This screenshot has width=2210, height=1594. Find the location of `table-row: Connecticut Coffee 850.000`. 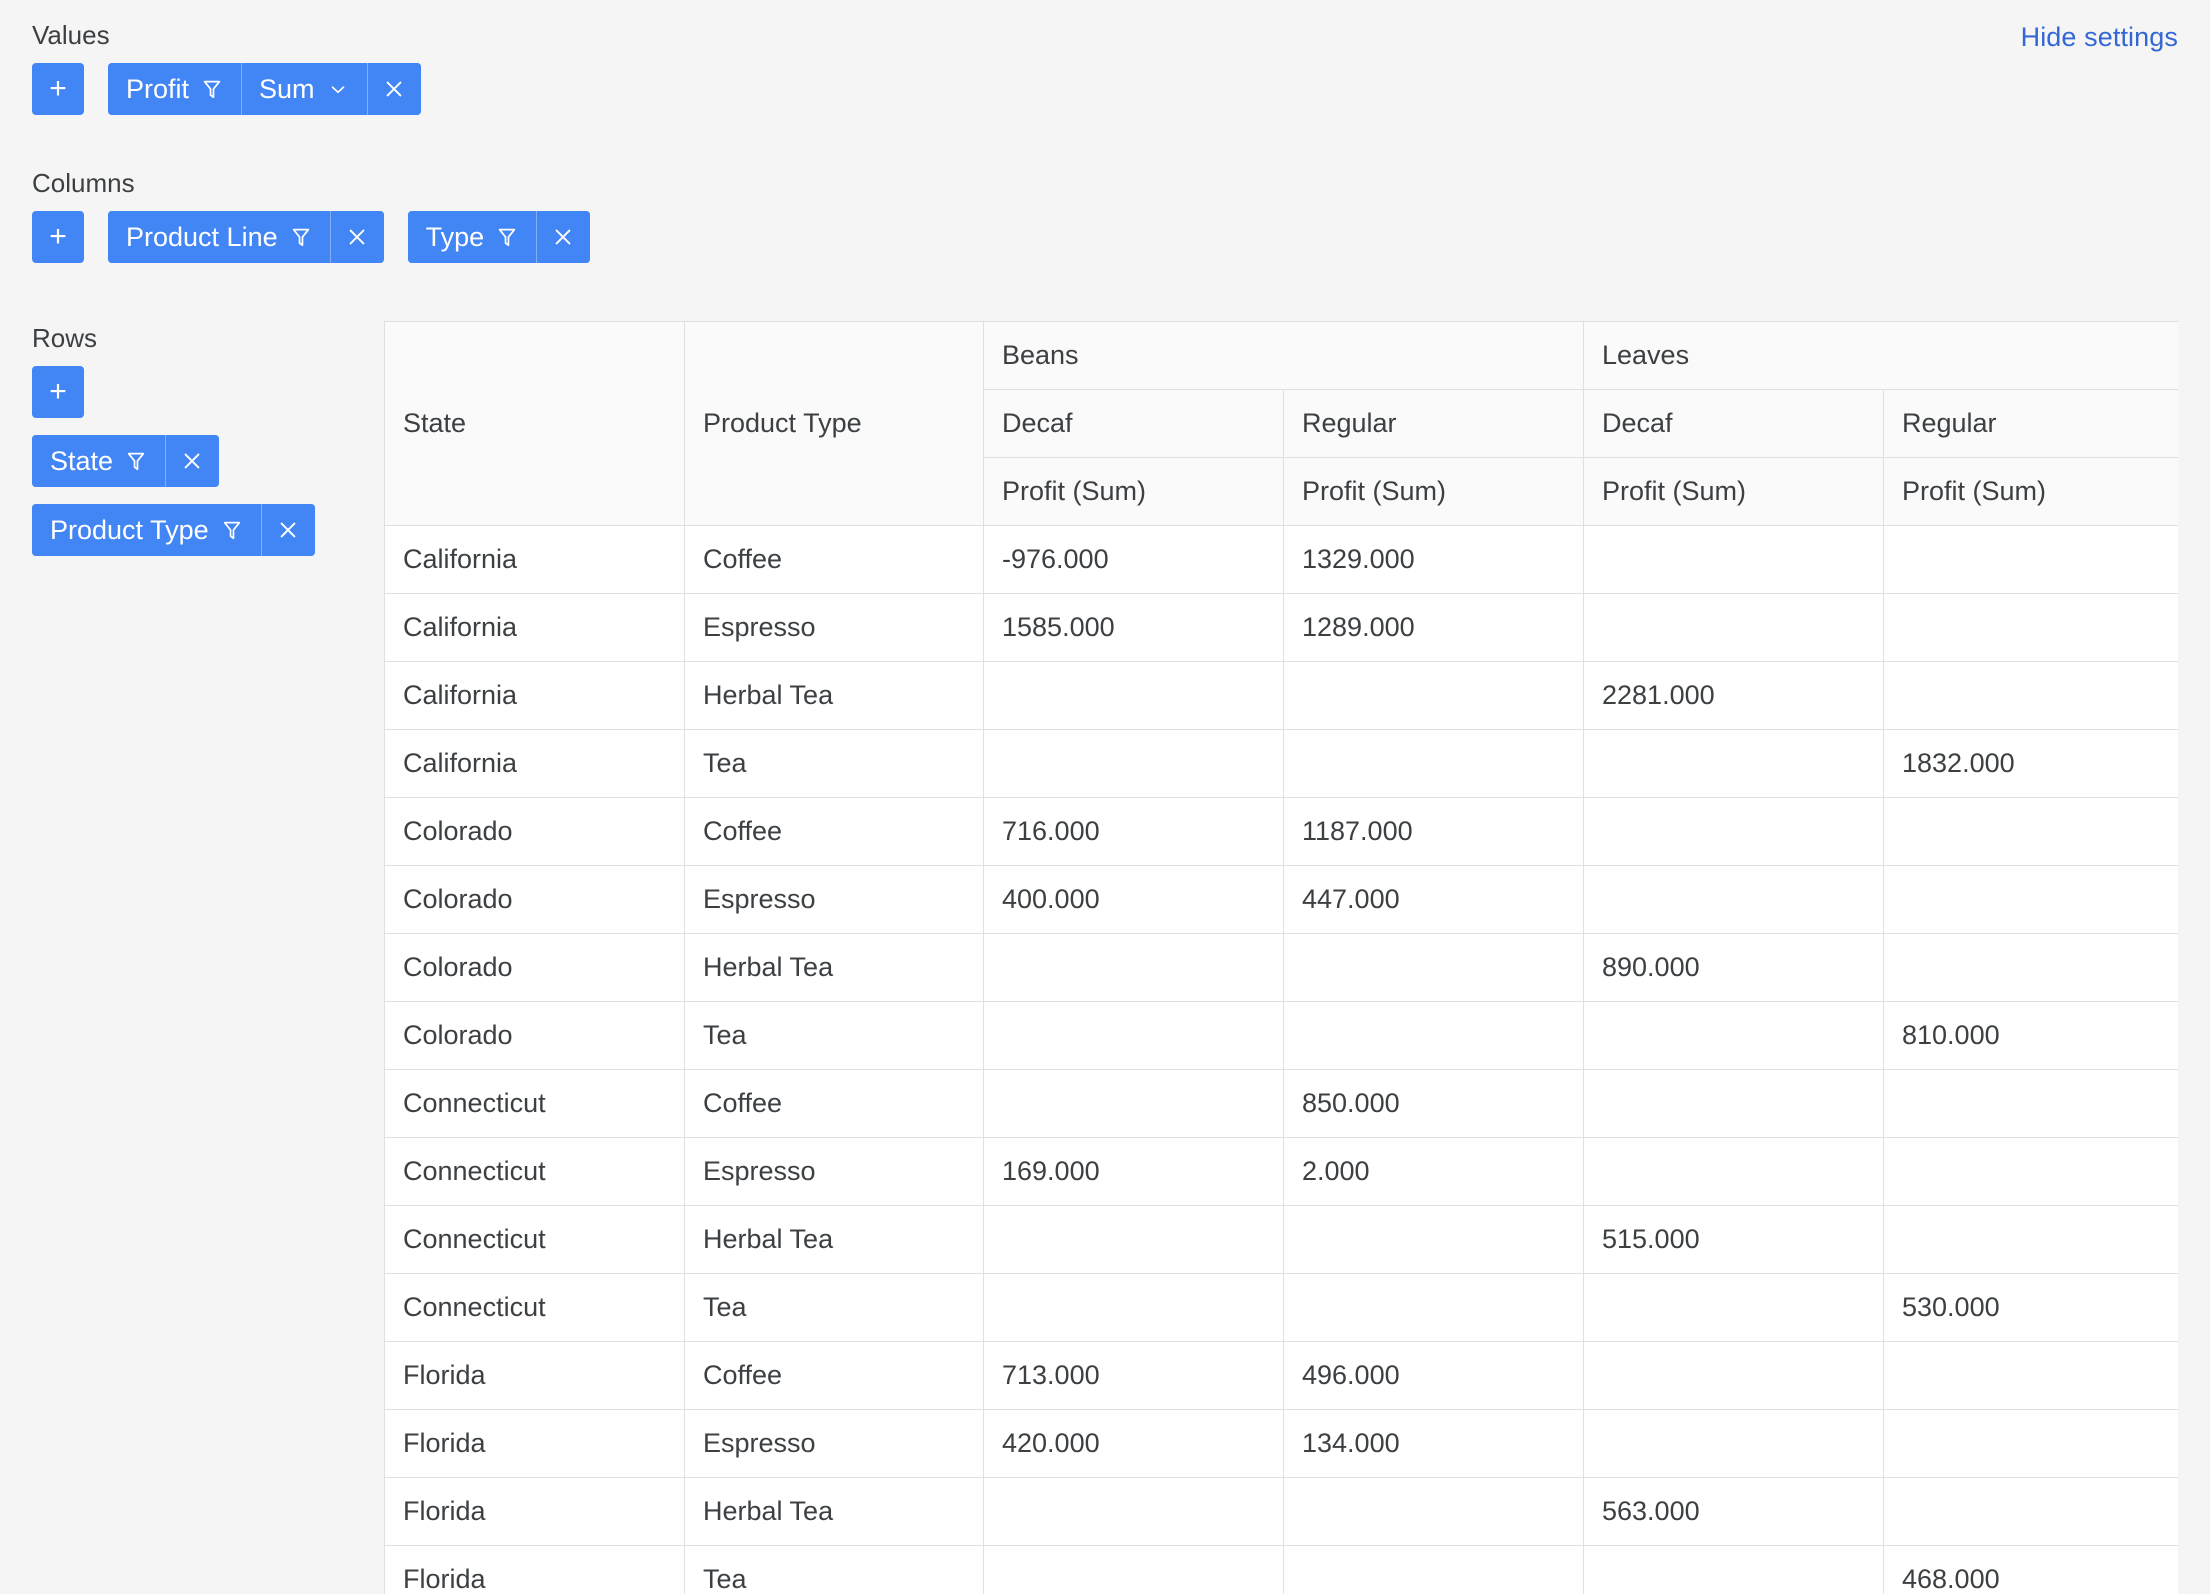

table-row: Connecticut Coffee 850.000 is located at coordinates (1281, 1103).